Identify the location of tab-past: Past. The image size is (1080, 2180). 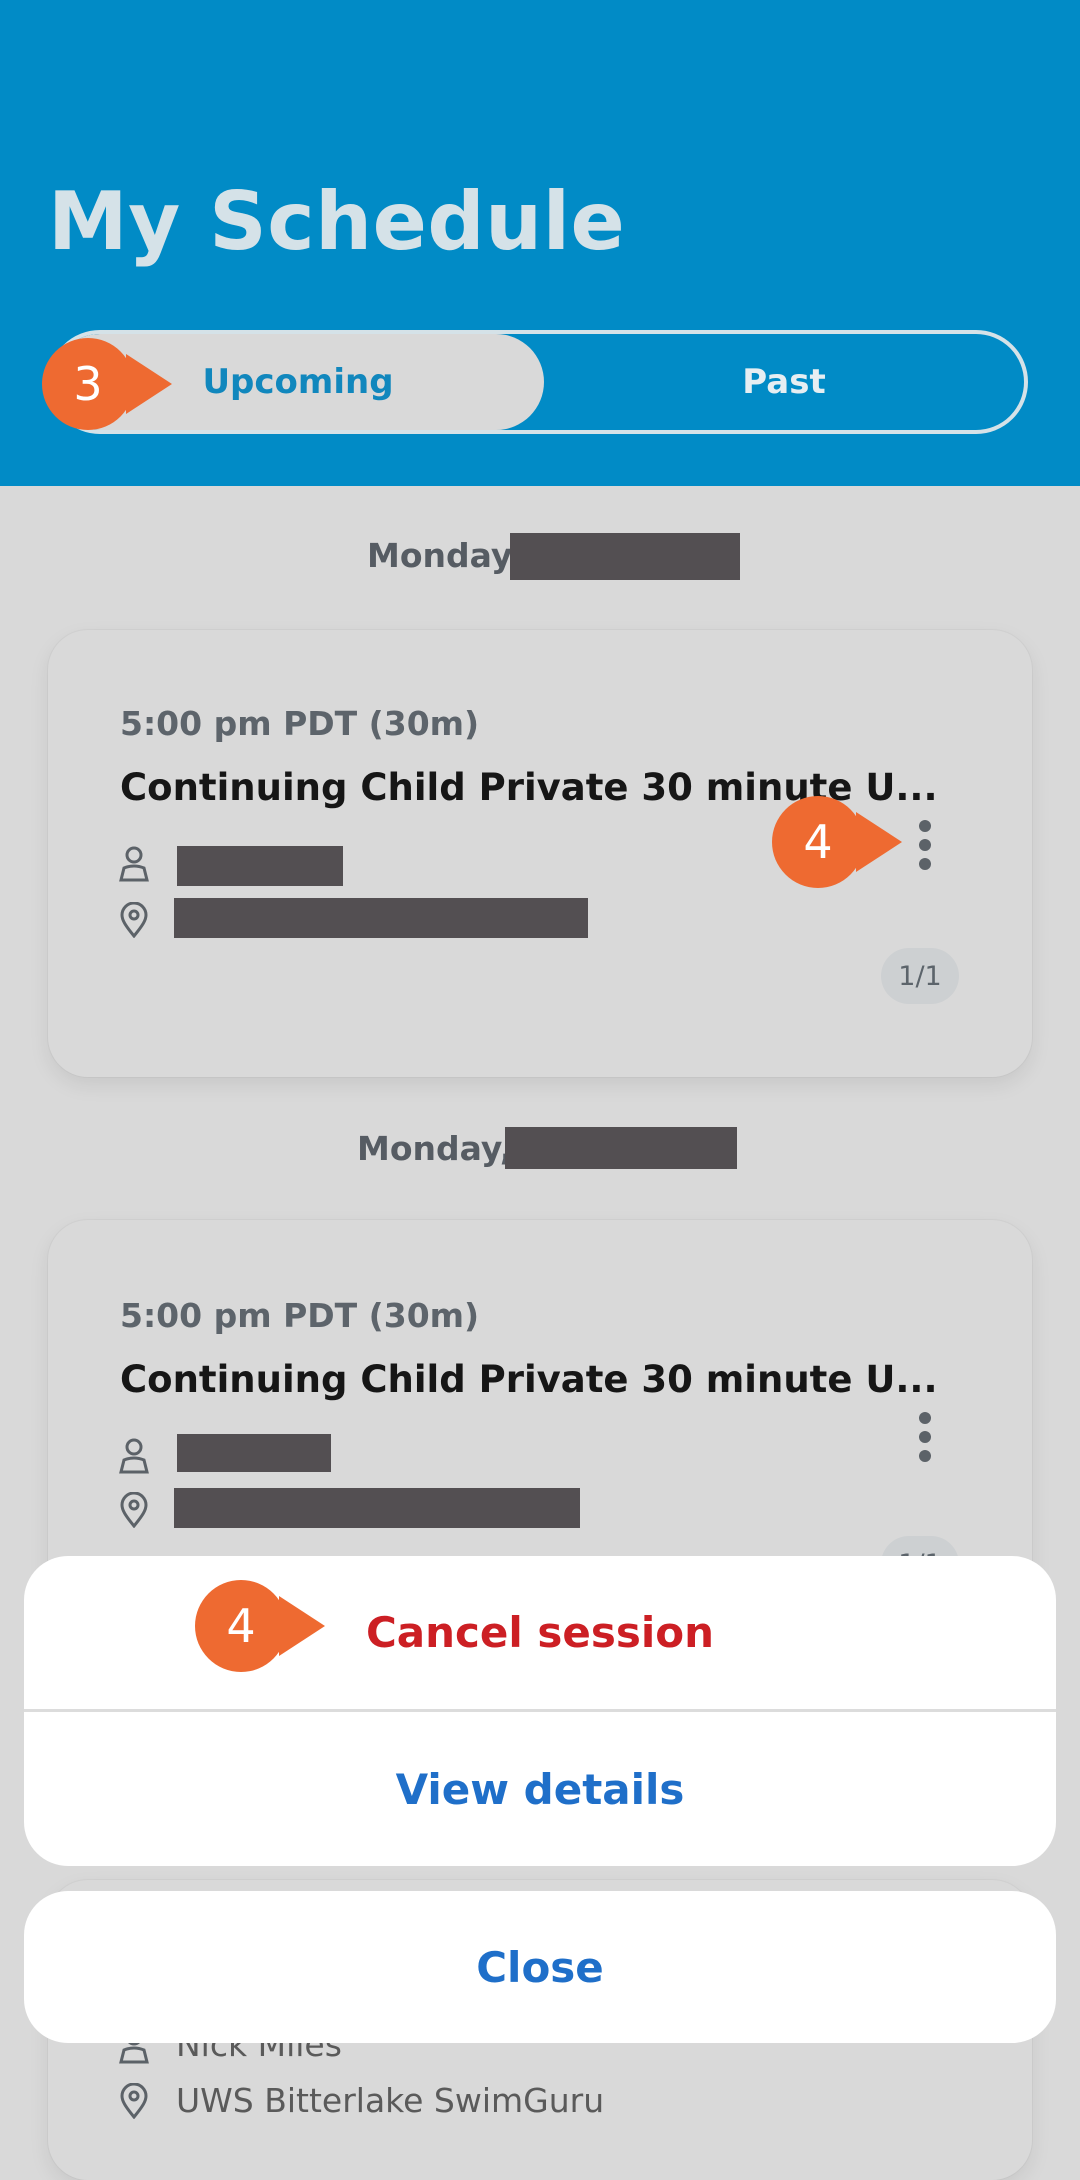
(784, 382).